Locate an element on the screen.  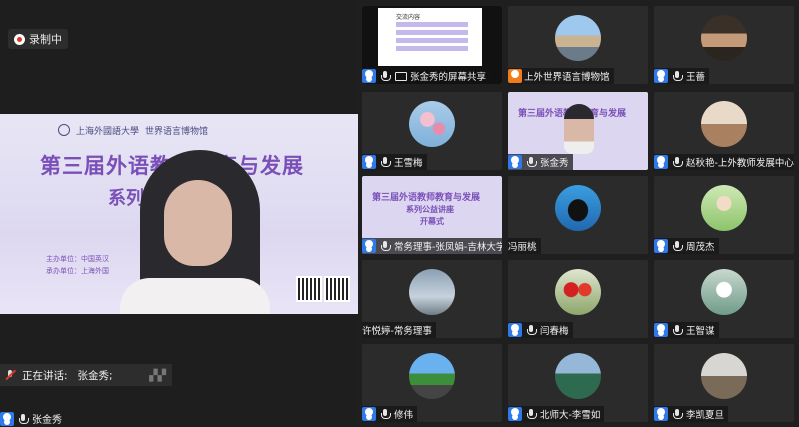
recording-indicator: 录制中 is located at coordinates (38, 39).